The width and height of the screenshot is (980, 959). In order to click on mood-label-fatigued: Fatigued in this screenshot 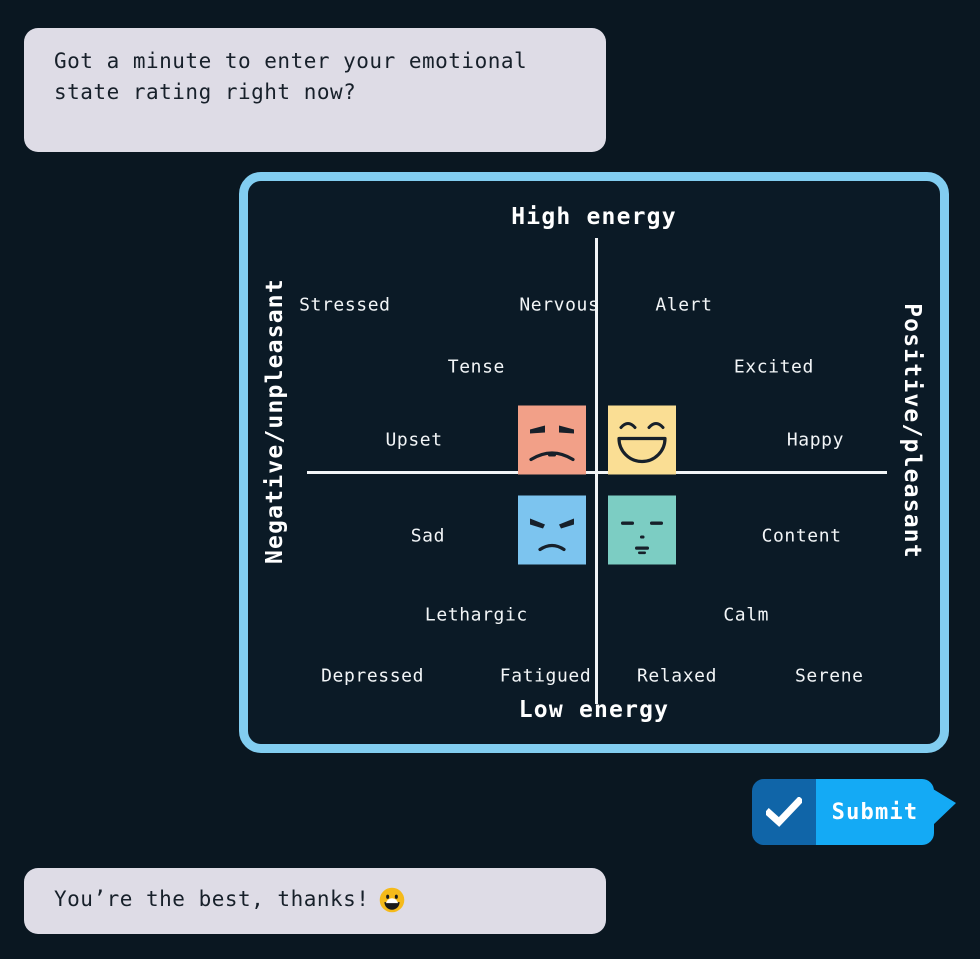, I will do `click(546, 676)`.